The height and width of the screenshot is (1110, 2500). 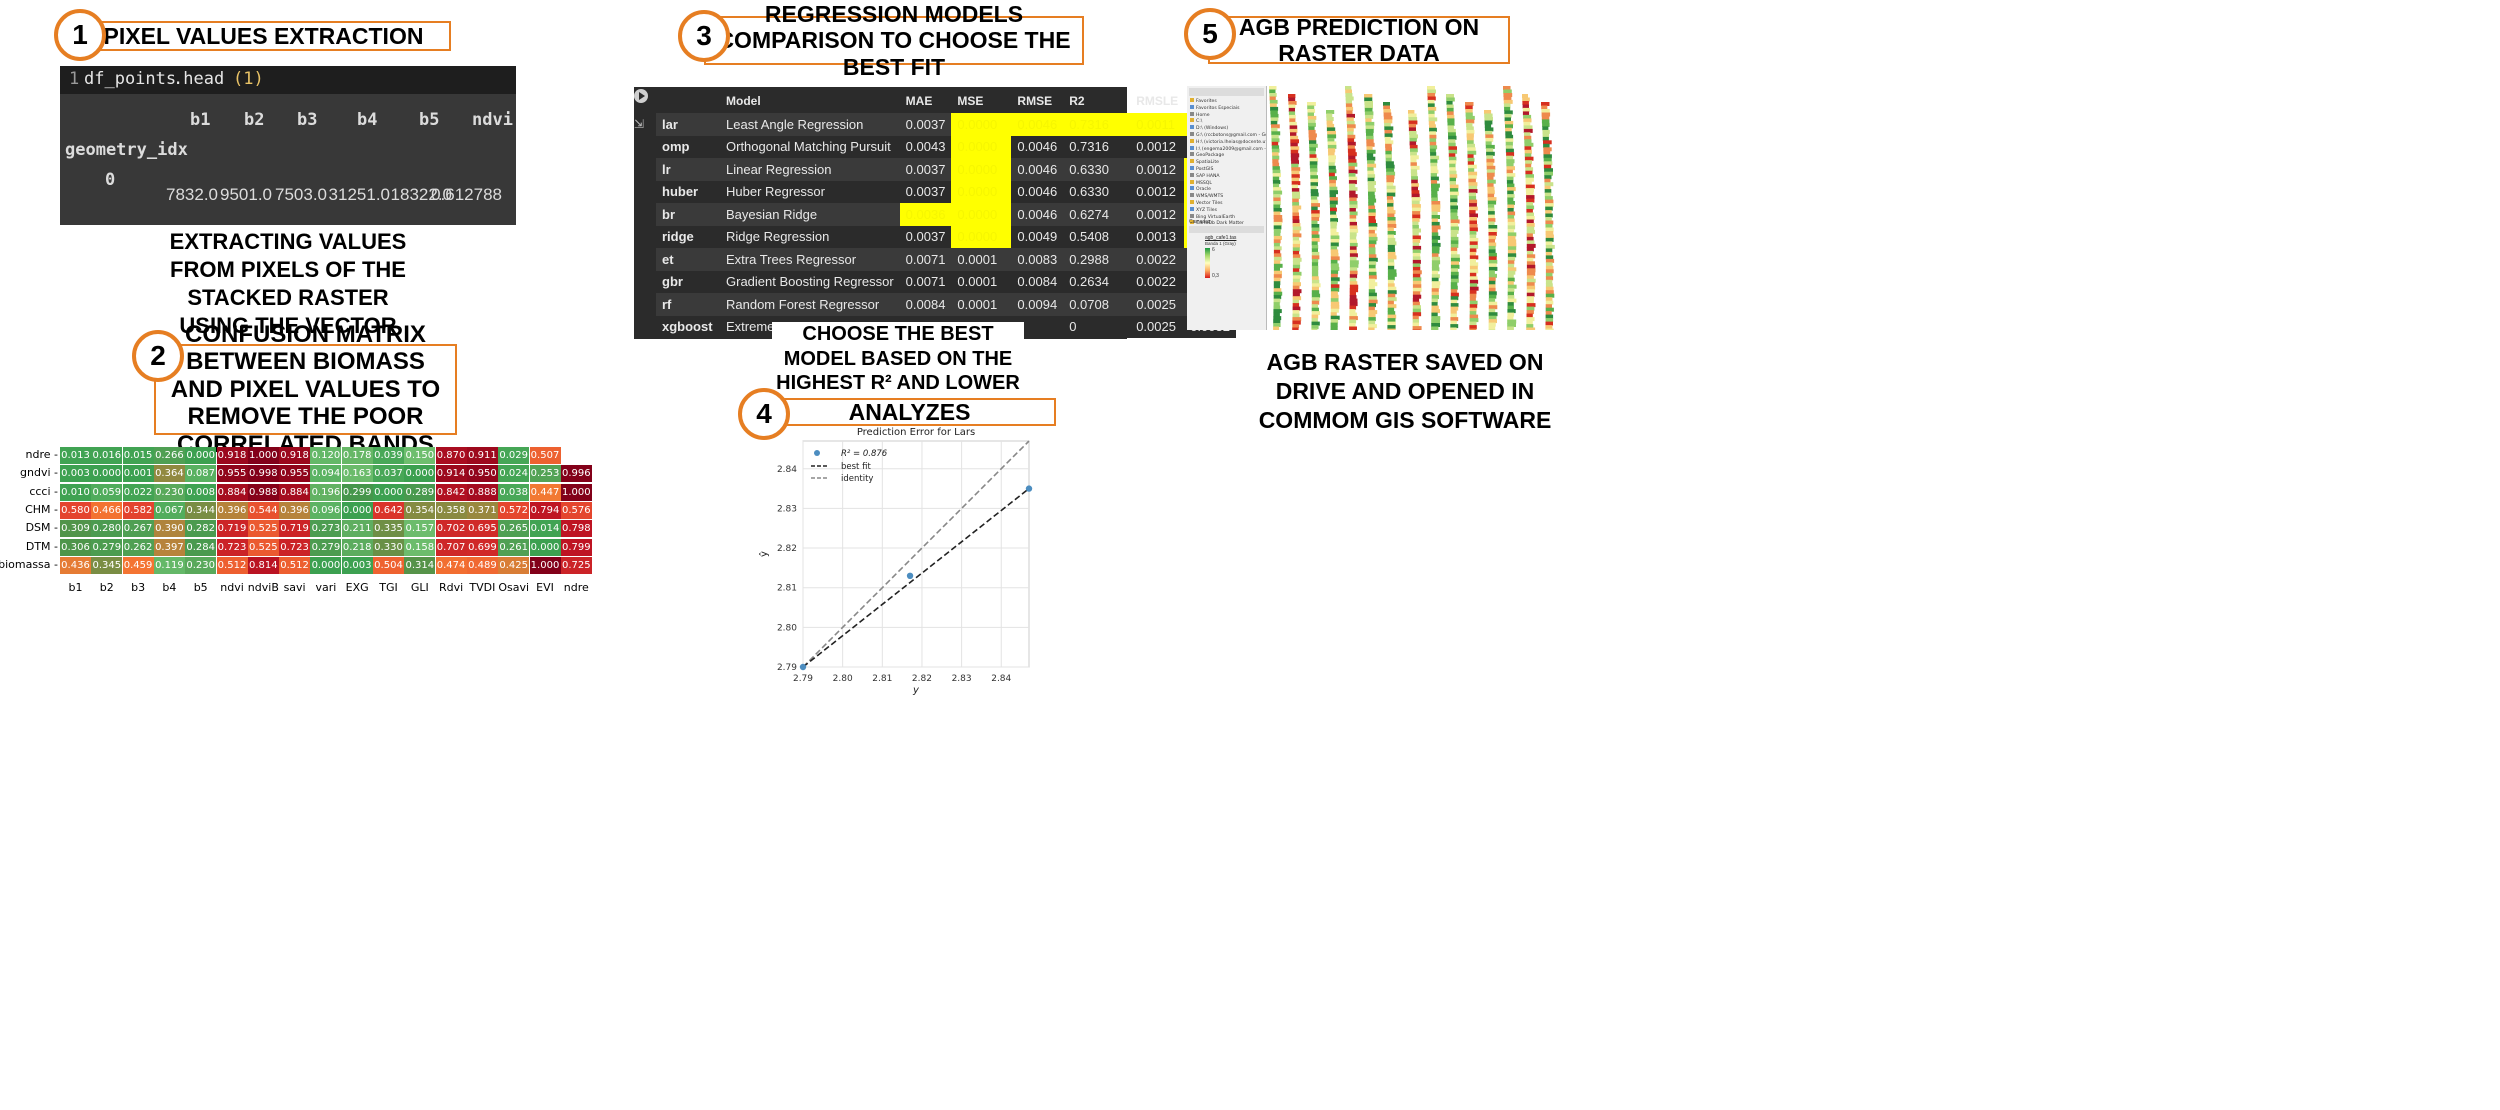 What do you see at coordinates (288, 80) in the screenshot?
I see `notebook-code-cell: 1 df_points .head (1)` at bounding box center [288, 80].